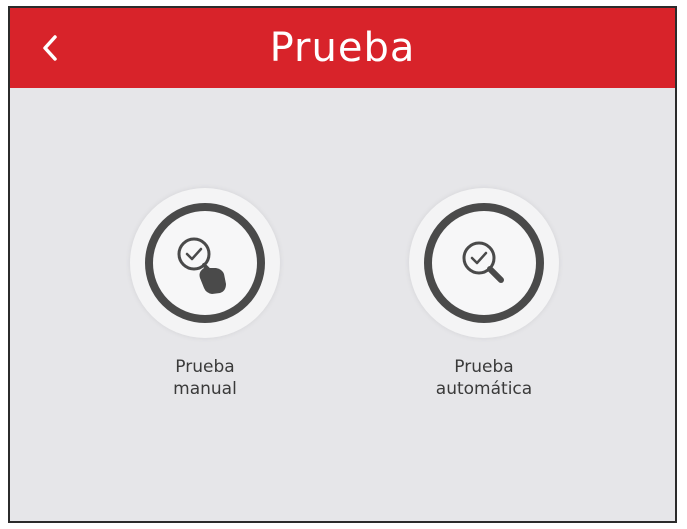 The image size is (687, 529). I want to click on auto-test-label: Prueba automática, so click(484, 378).